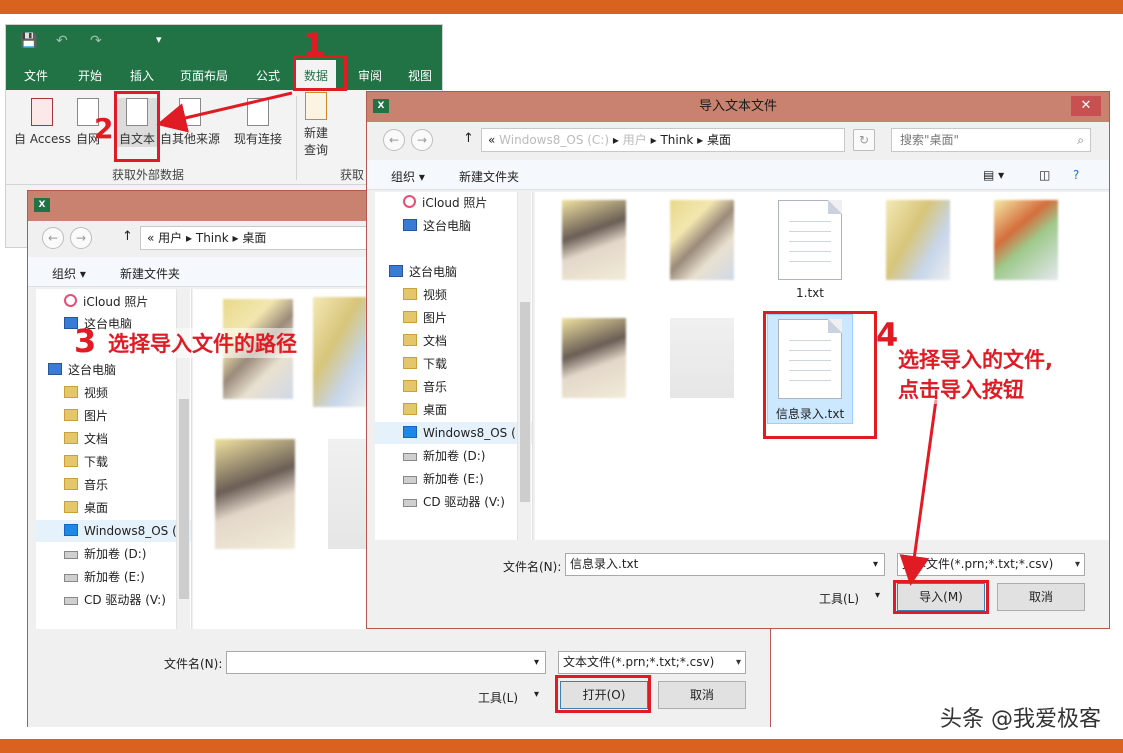 Image resolution: width=1123 pixels, height=753 pixels. What do you see at coordinates (224, 112) in the screenshot?
I see `arrow-step1-to-step2` at bounding box center [224, 112].